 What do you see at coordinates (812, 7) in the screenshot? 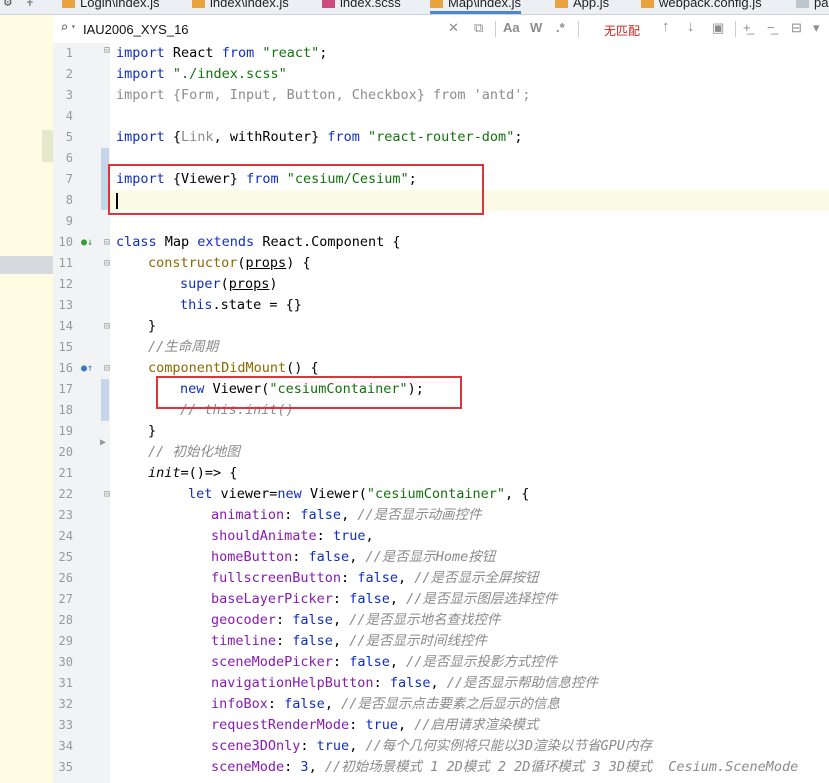
I see `tab-overflow: pa` at bounding box center [812, 7].